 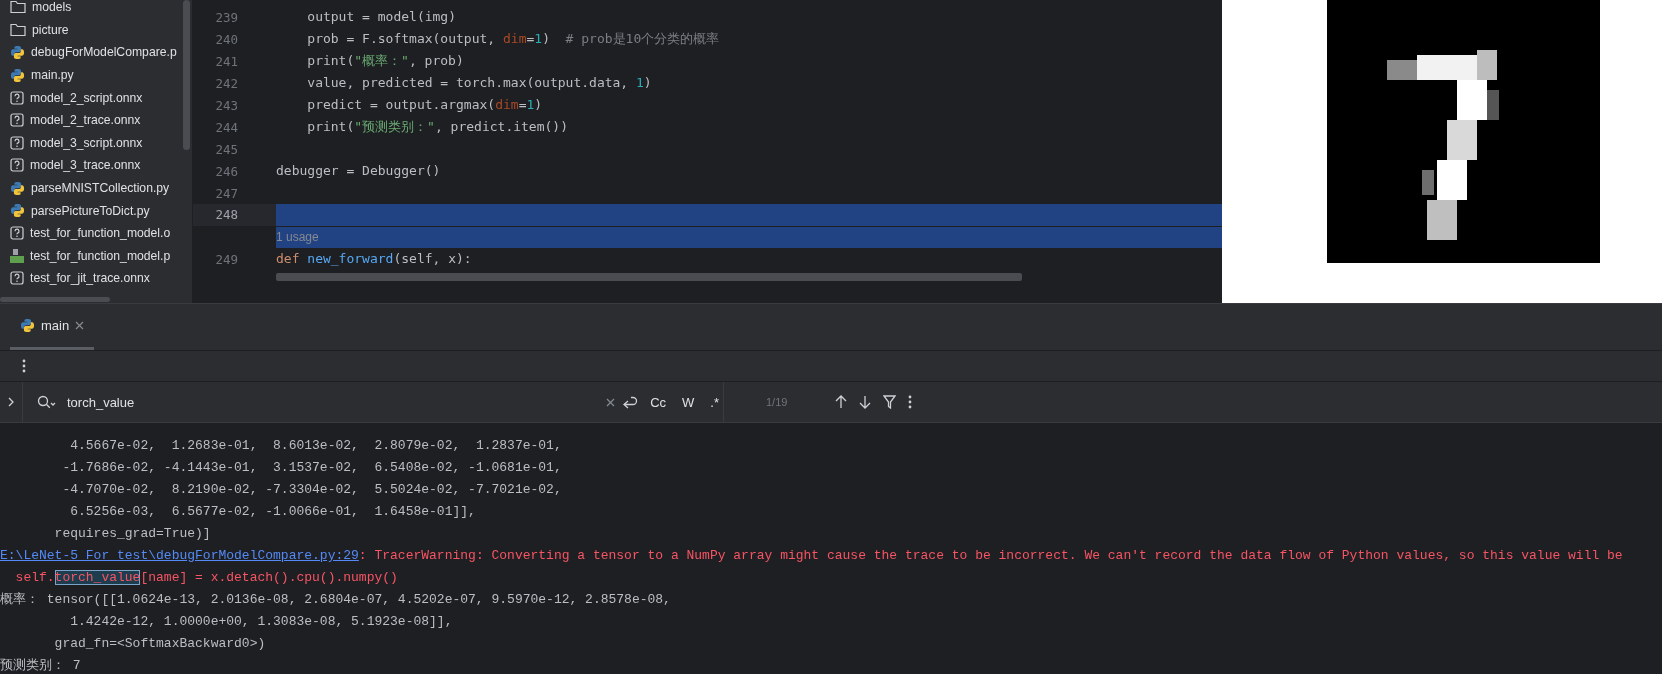 I want to click on up-arrow-icon, so click(x=841, y=402).